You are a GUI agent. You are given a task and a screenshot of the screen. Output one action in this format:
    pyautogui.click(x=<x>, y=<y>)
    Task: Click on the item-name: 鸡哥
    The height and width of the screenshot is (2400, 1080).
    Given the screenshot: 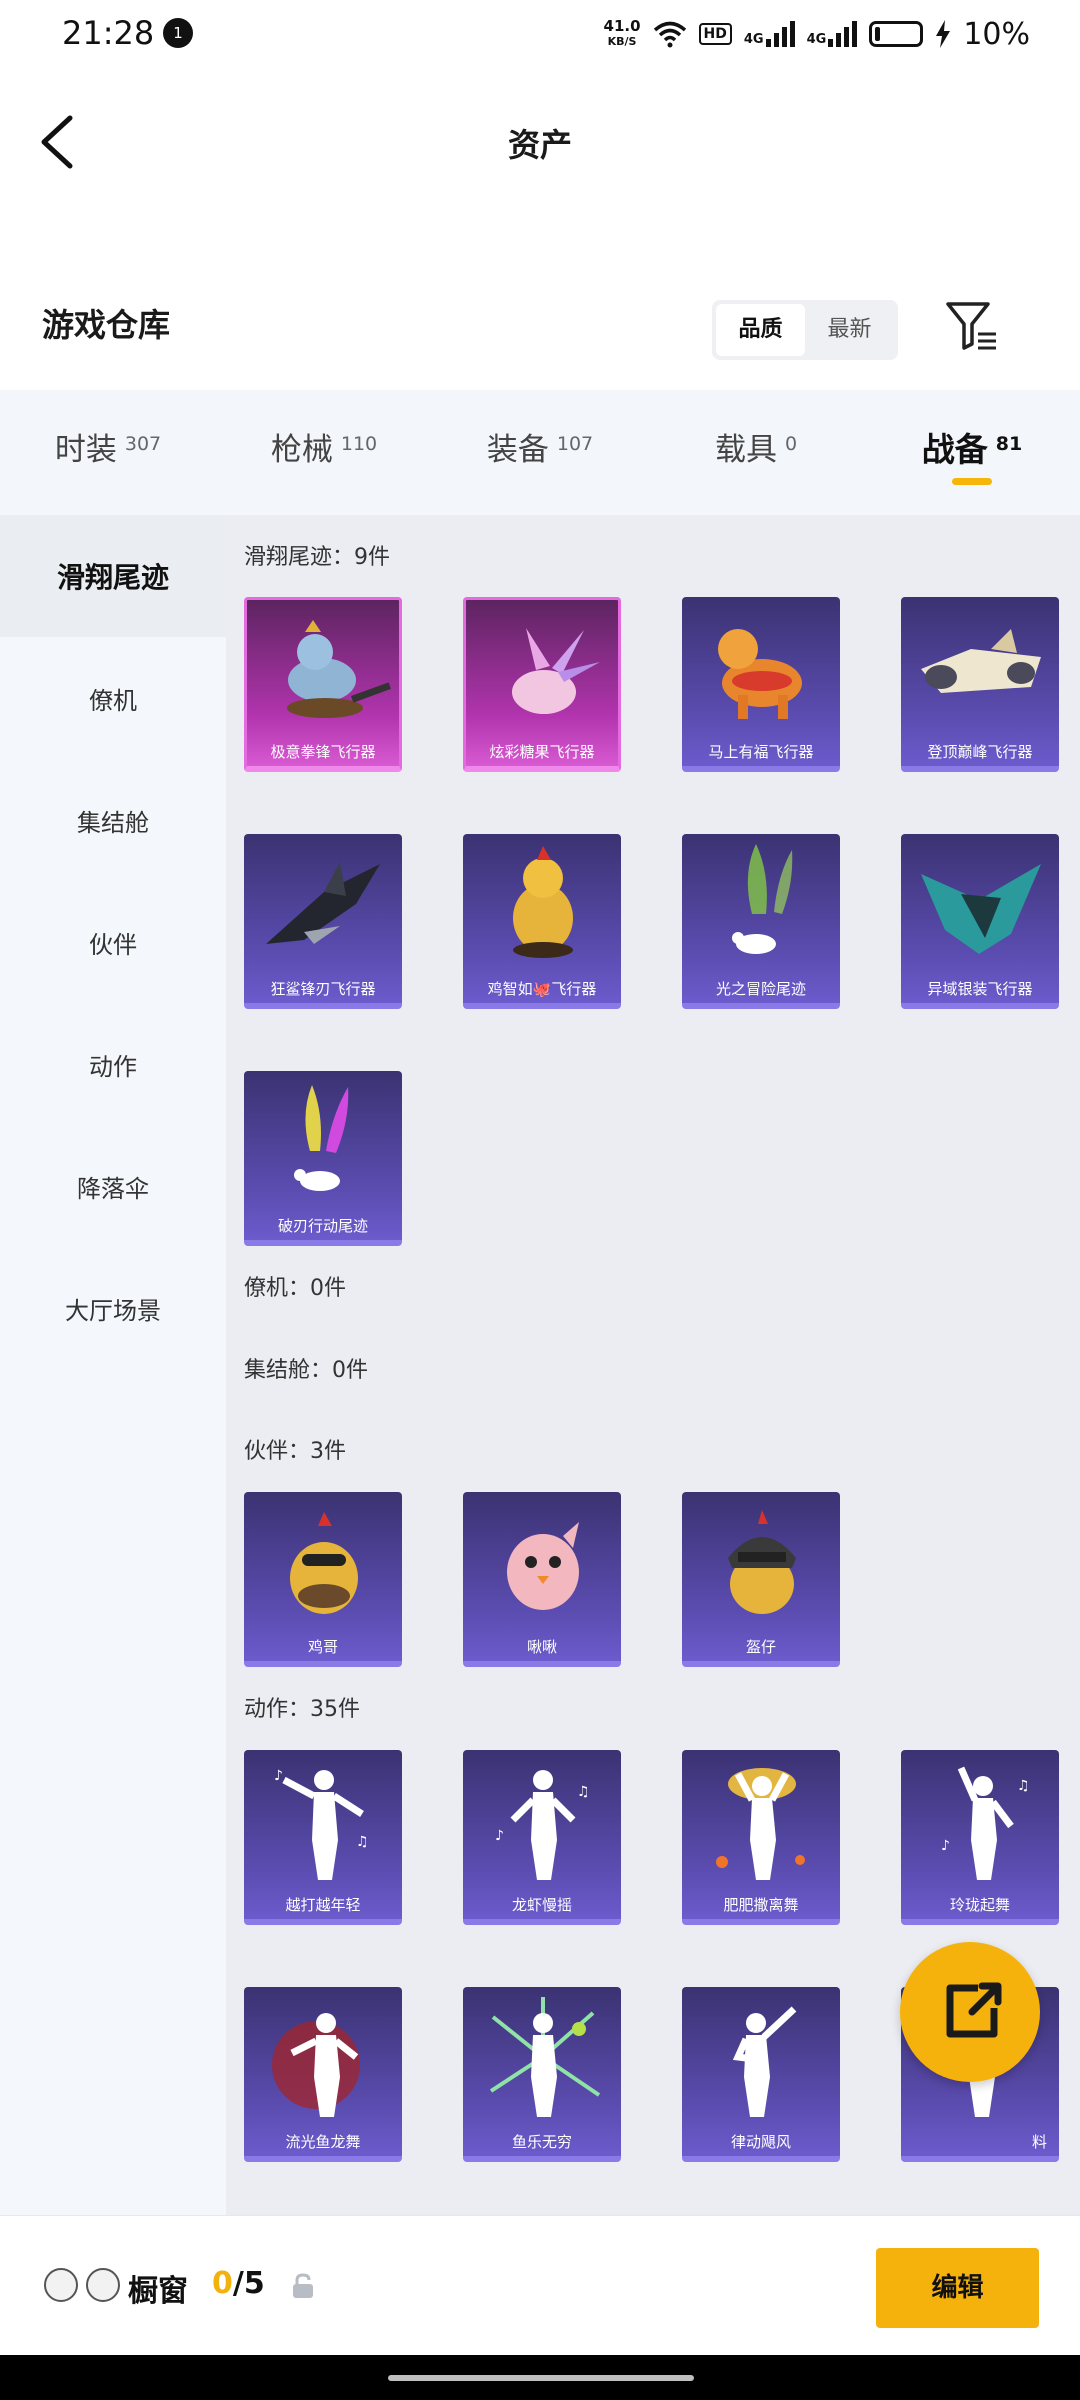 What is the action you would take?
    pyautogui.click(x=322, y=1647)
    